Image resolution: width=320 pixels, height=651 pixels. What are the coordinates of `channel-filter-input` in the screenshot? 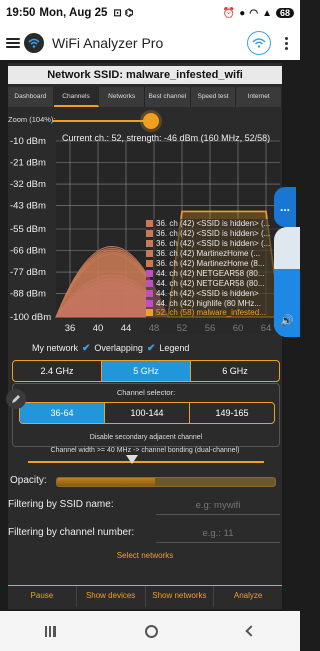 It's located at (218, 534).